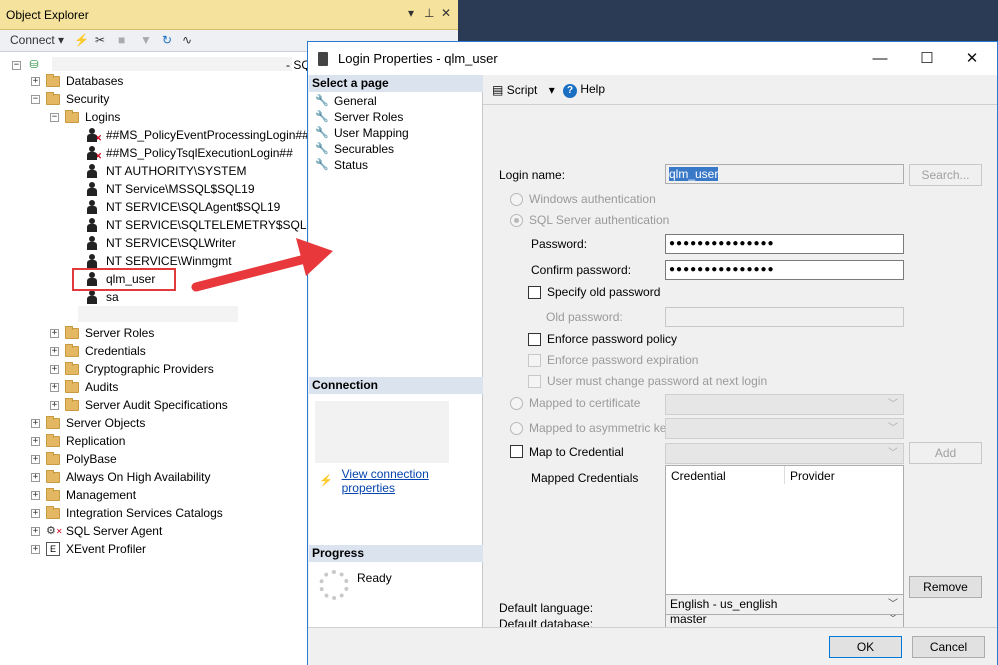 The height and width of the screenshot is (665, 998). Describe the element at coordinates (784, 270) in the screenshot. I see `confirm-password-field: ●●●●●●●●●●●●●●●` at that location.